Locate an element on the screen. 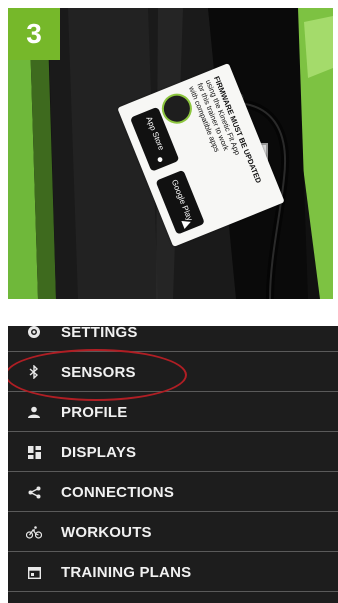 The width and height of the screenshot is (338, 603). gear-icon is located at coordinates (34, 333).